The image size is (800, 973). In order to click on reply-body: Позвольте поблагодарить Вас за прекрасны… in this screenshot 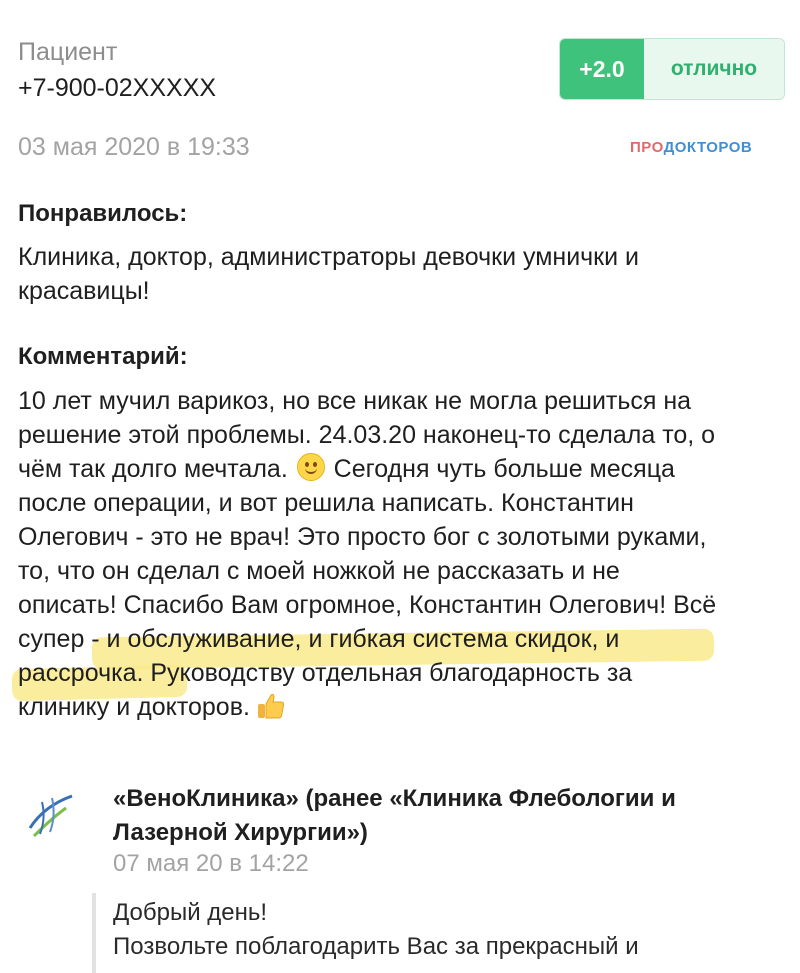, I will do `click(376, 946)`.